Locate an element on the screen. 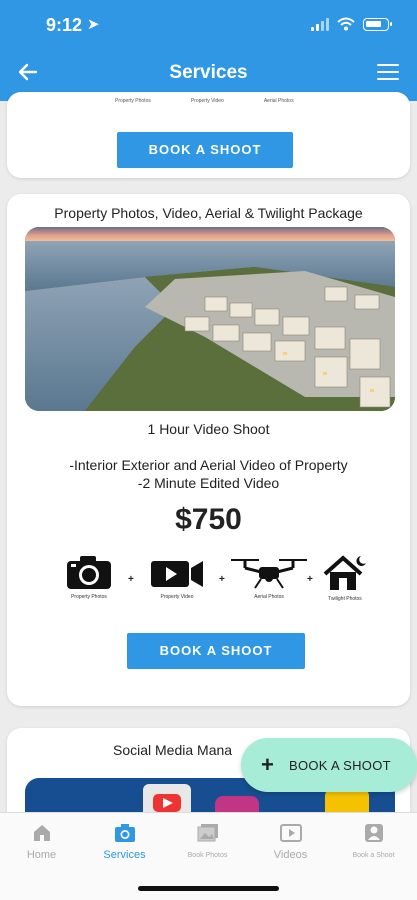  drone-icon is located at coordinates (269, 574).